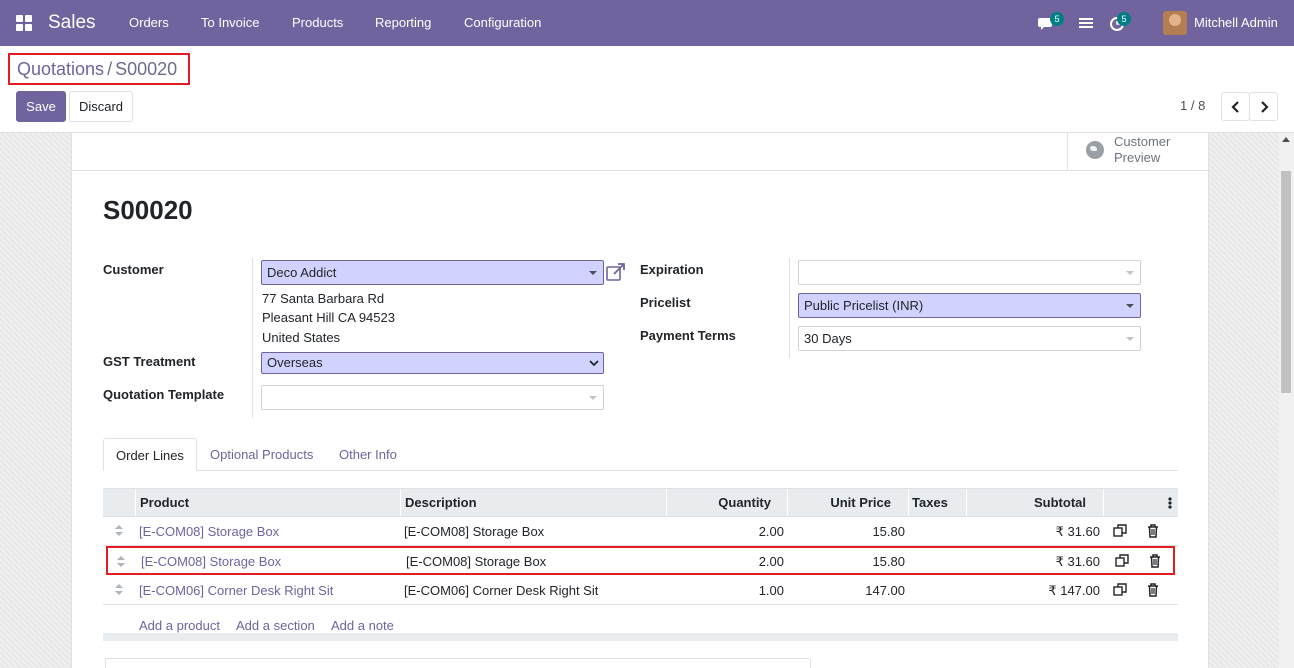  I want to click on row-quantity: 1.00, so click(771, 590).